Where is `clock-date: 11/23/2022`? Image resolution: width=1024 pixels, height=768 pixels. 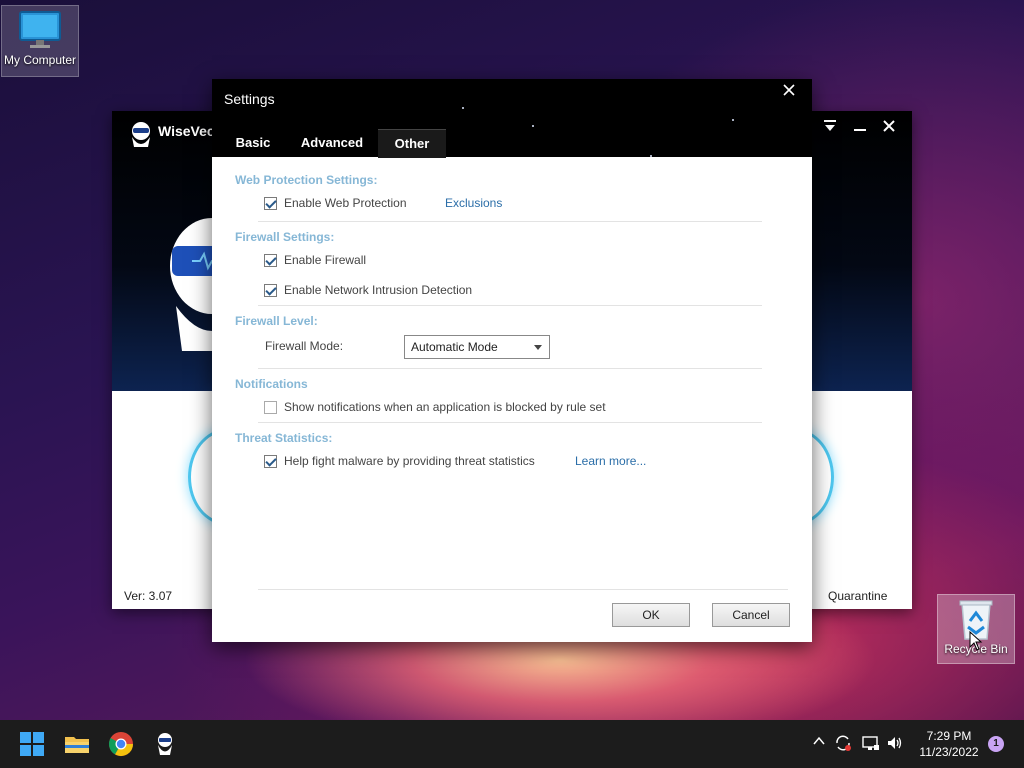 clock-date: 11/23/2022 is located at coordinates (949, 752).